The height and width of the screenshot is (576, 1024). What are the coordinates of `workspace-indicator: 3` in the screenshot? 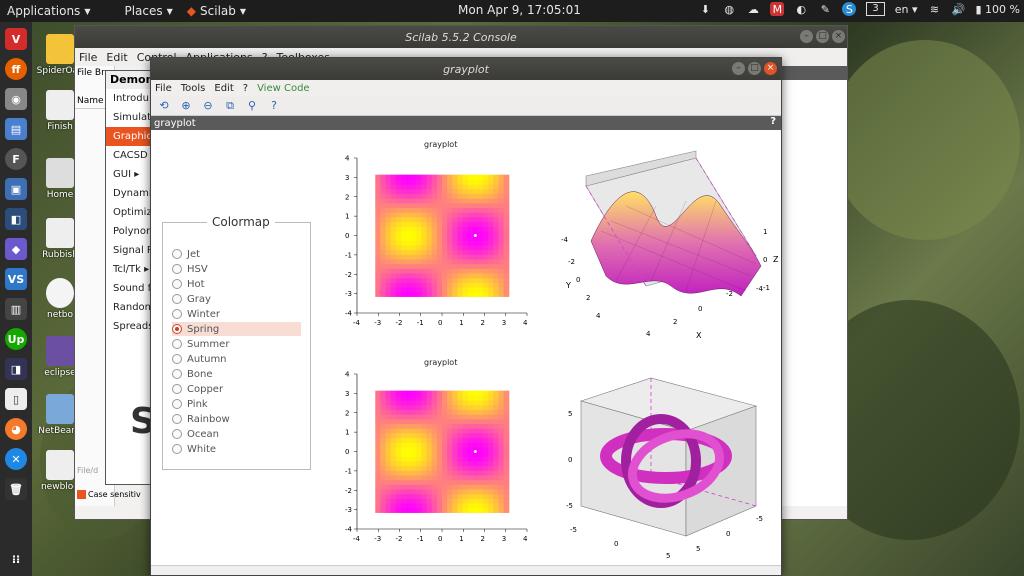 It's located at (875, 9).